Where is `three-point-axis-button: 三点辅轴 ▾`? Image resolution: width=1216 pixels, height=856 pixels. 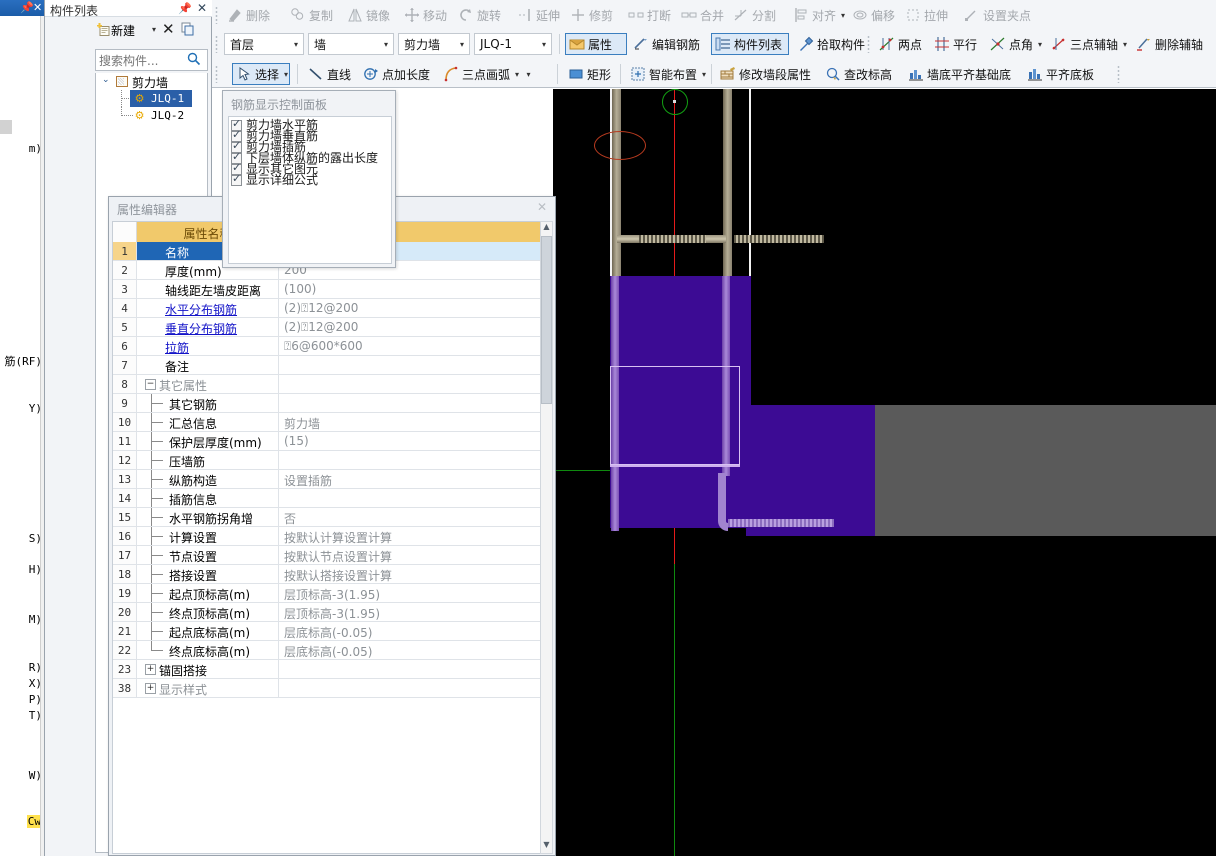
three-point-axis-button: 三点辅轴 ▾ is located at coordinates (1088, 44).